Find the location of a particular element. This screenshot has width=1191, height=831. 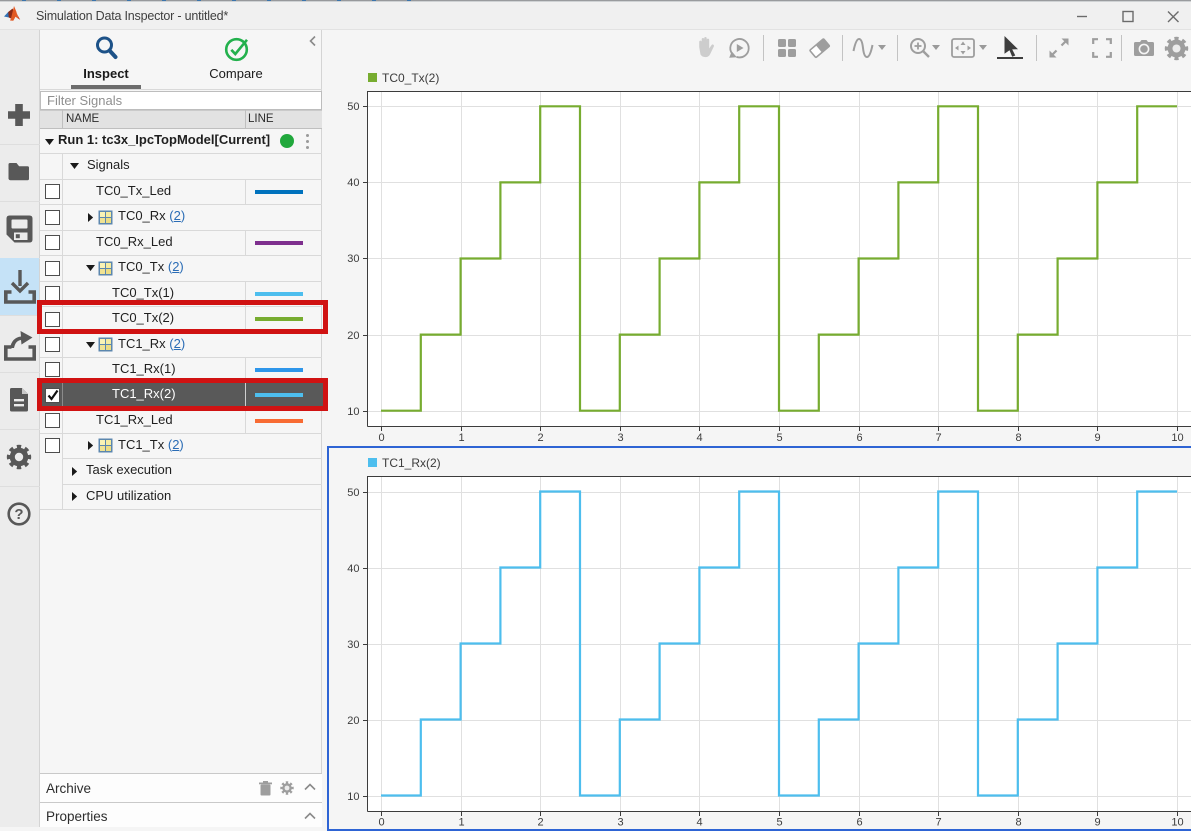

svg-text: 3 is located at coordinates (620, 438).